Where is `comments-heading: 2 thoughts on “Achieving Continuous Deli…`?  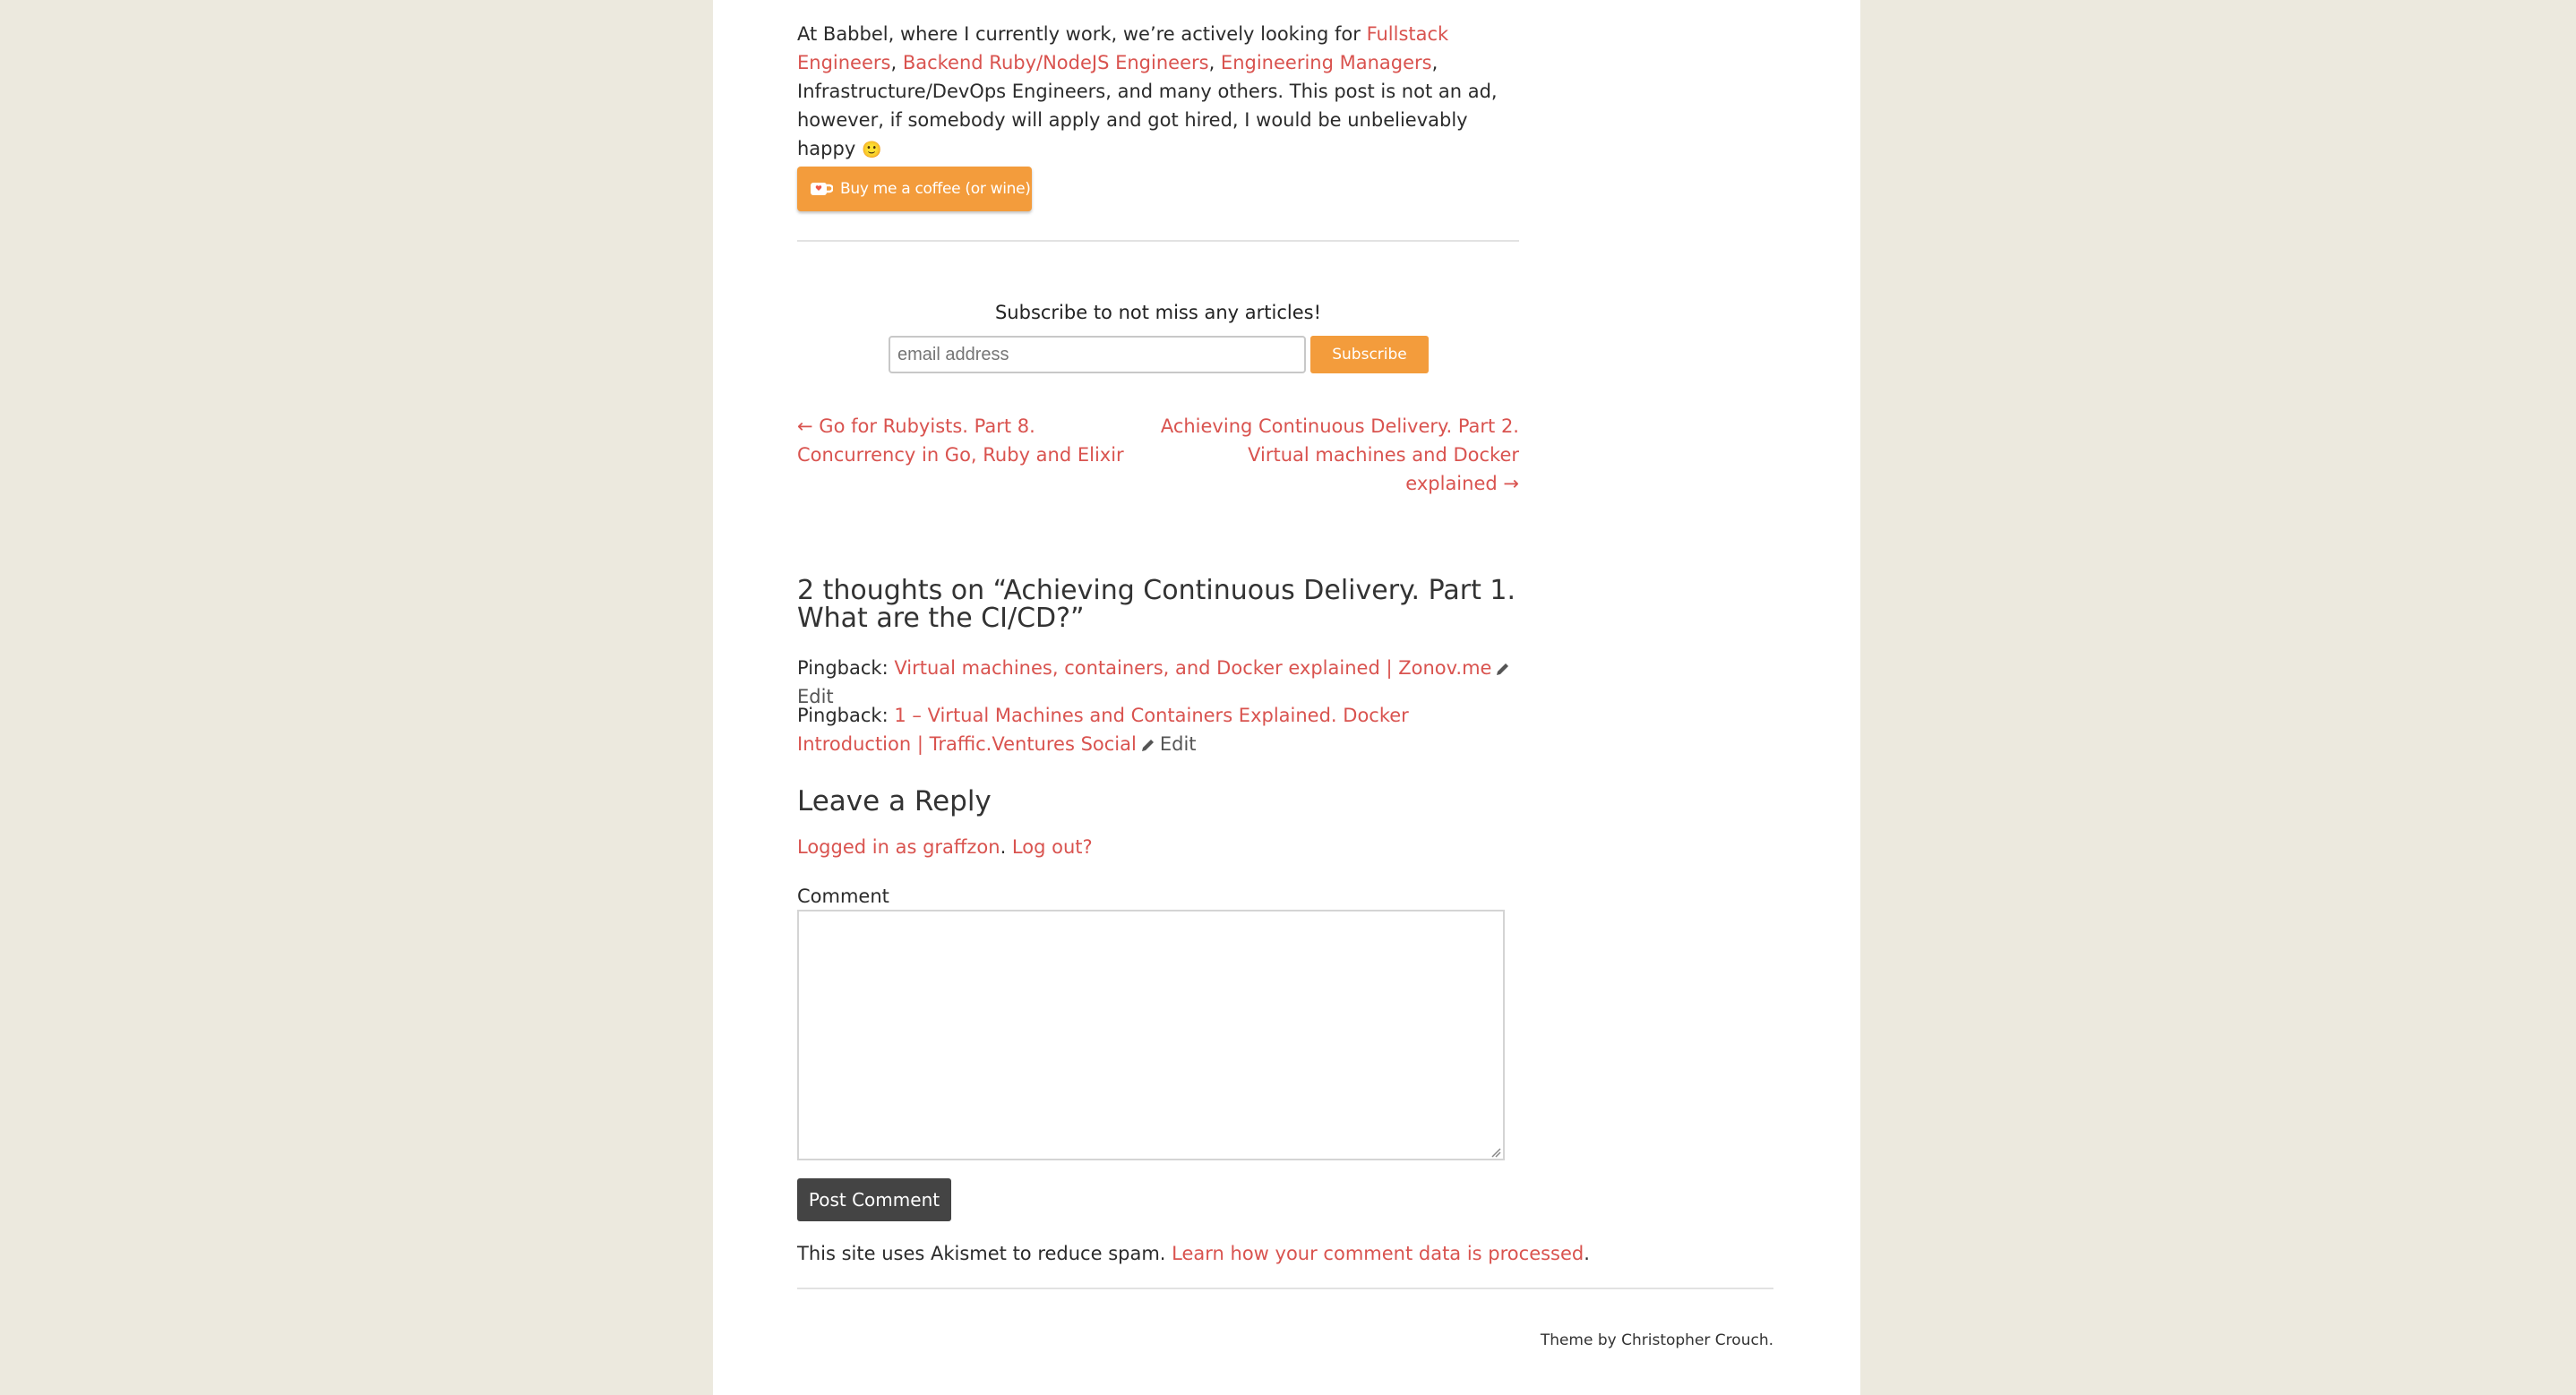
comments-heading: 2 thoughts on “Achieving Continuous Deli… is located at coordinates (1156, 604).